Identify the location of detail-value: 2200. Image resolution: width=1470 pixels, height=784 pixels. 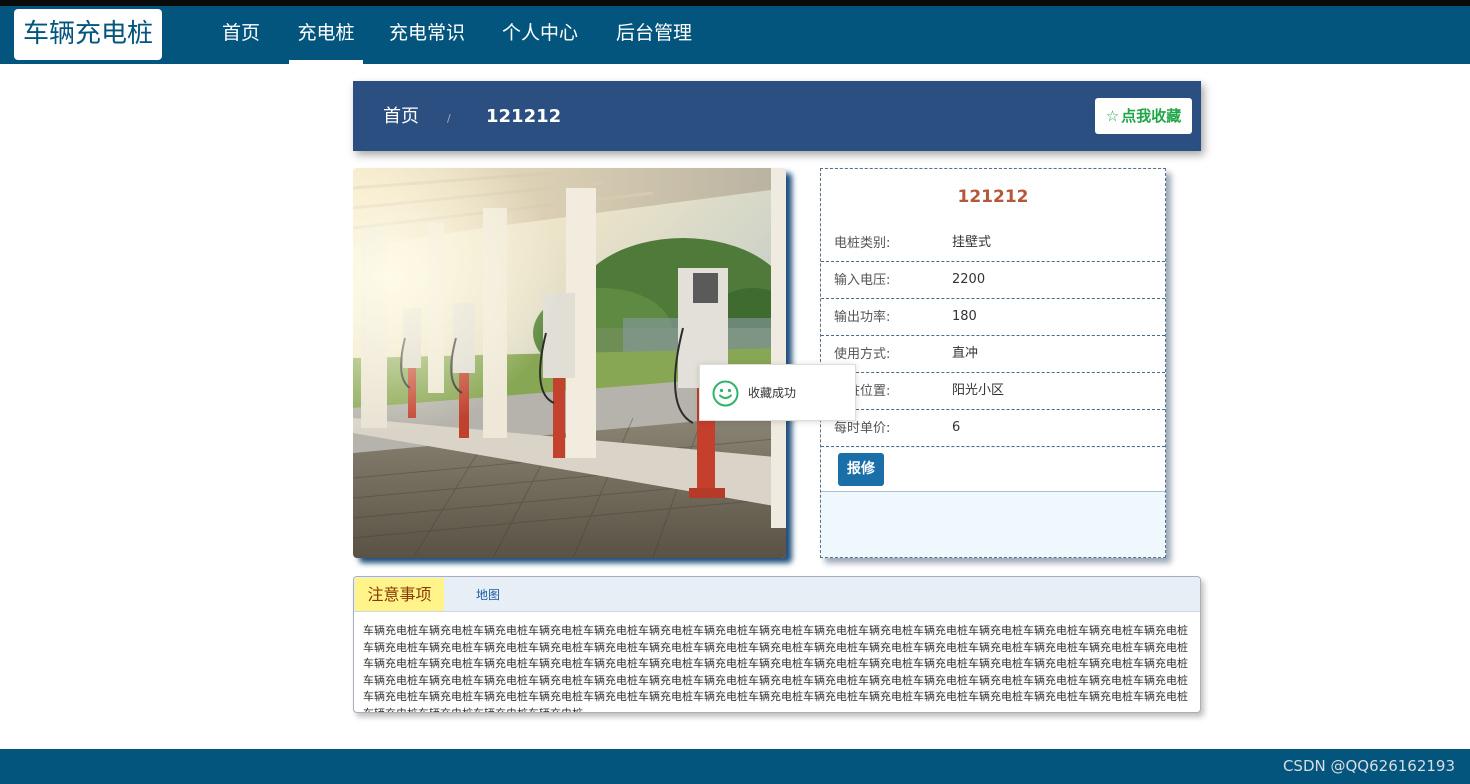
(969, 279).